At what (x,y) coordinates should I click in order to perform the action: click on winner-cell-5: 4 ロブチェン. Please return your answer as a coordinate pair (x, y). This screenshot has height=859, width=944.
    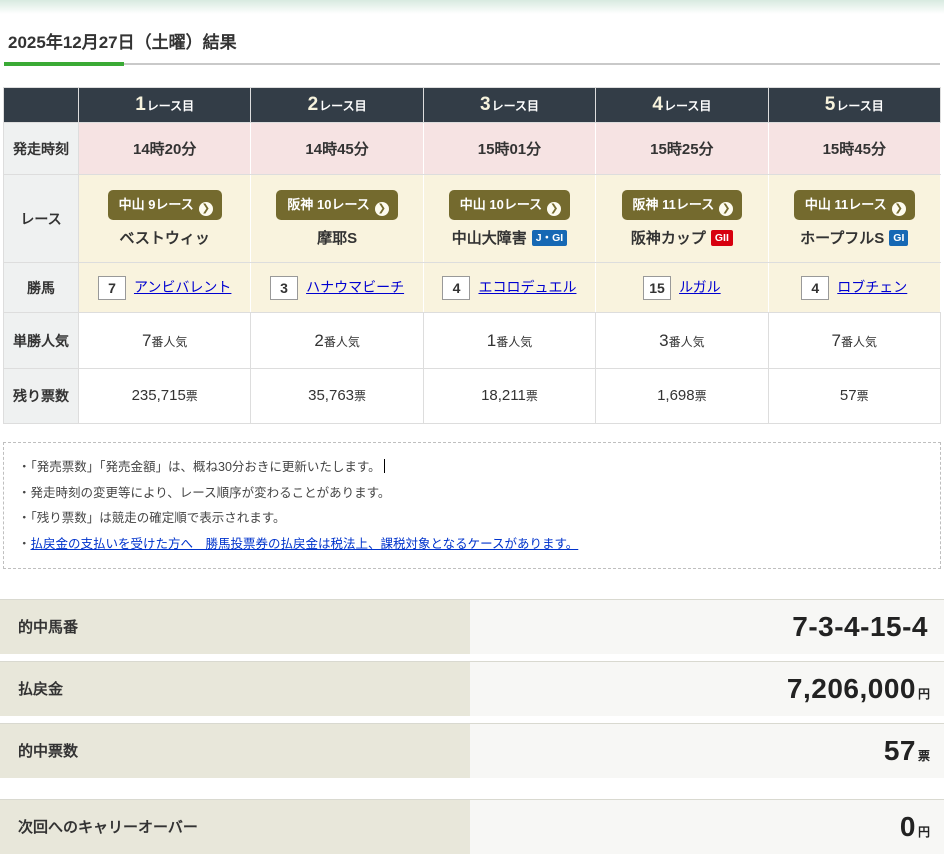
    Looking at the image, I should click on (854, 287).